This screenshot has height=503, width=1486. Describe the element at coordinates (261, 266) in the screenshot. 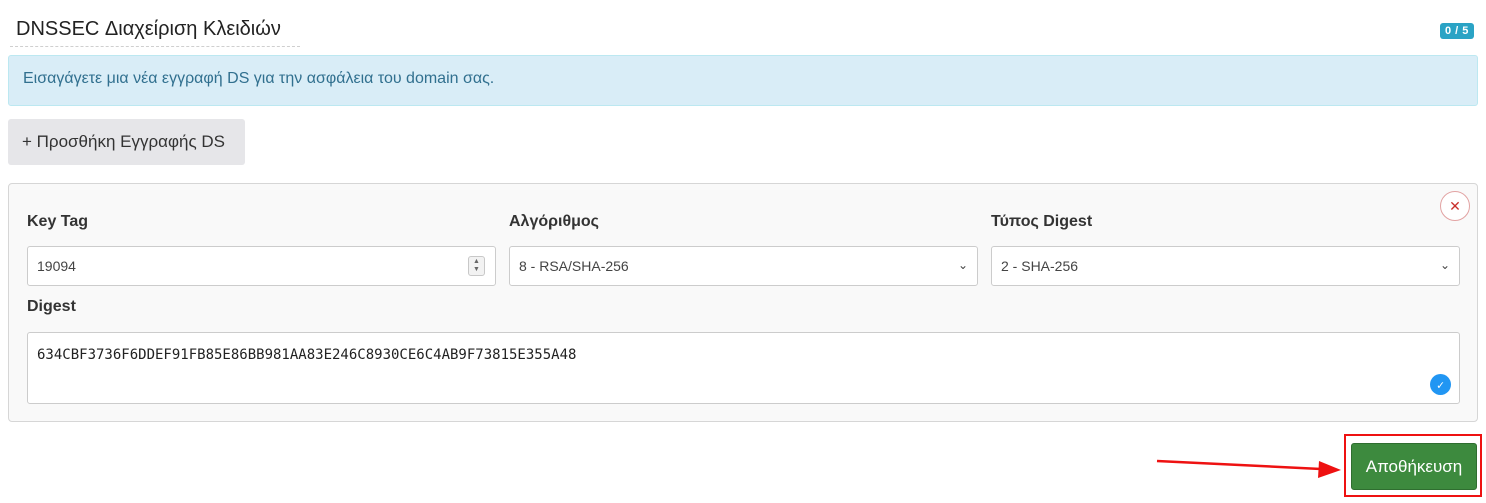

I see `key-tag-input: 19094 ▲ ▼` at that location.